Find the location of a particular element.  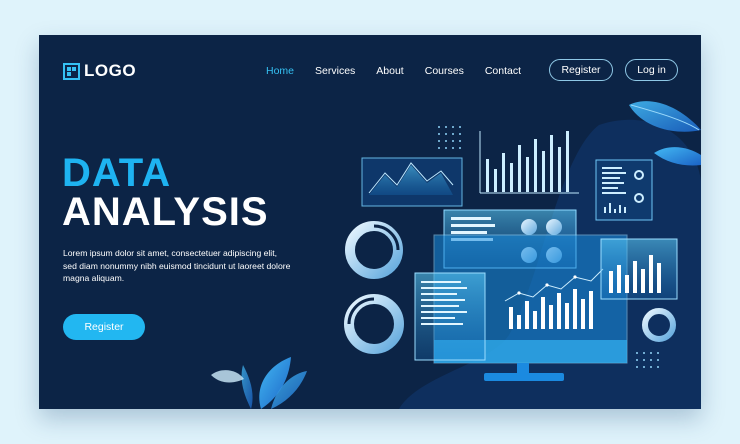

nav-services: Services is located at coordinates (335, 71).